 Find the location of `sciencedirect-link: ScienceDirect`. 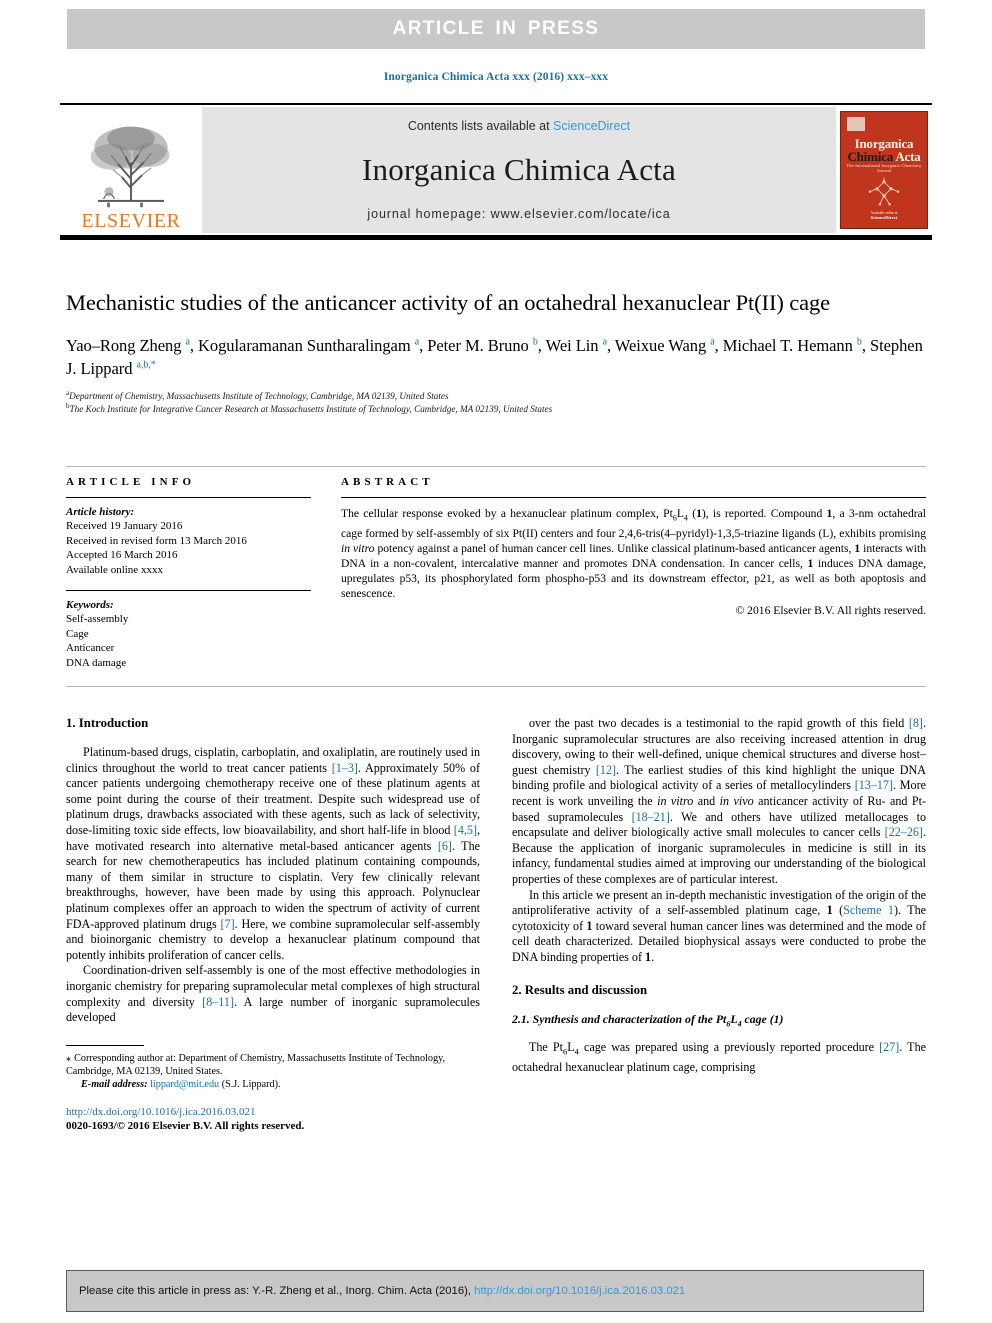

sciencedirect-link: ScienceDirect is located at coordinates (591, 126).